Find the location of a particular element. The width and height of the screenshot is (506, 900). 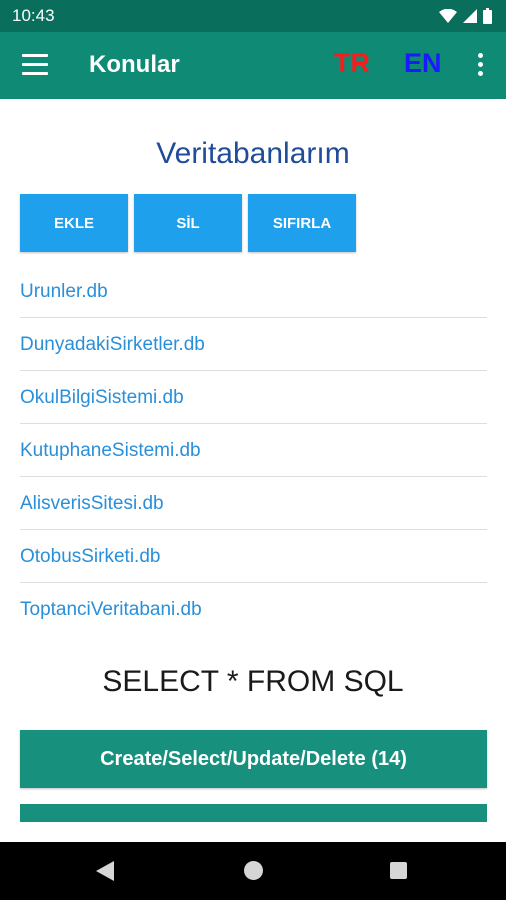

page-title: Konular is located at coordinates (134, 64).